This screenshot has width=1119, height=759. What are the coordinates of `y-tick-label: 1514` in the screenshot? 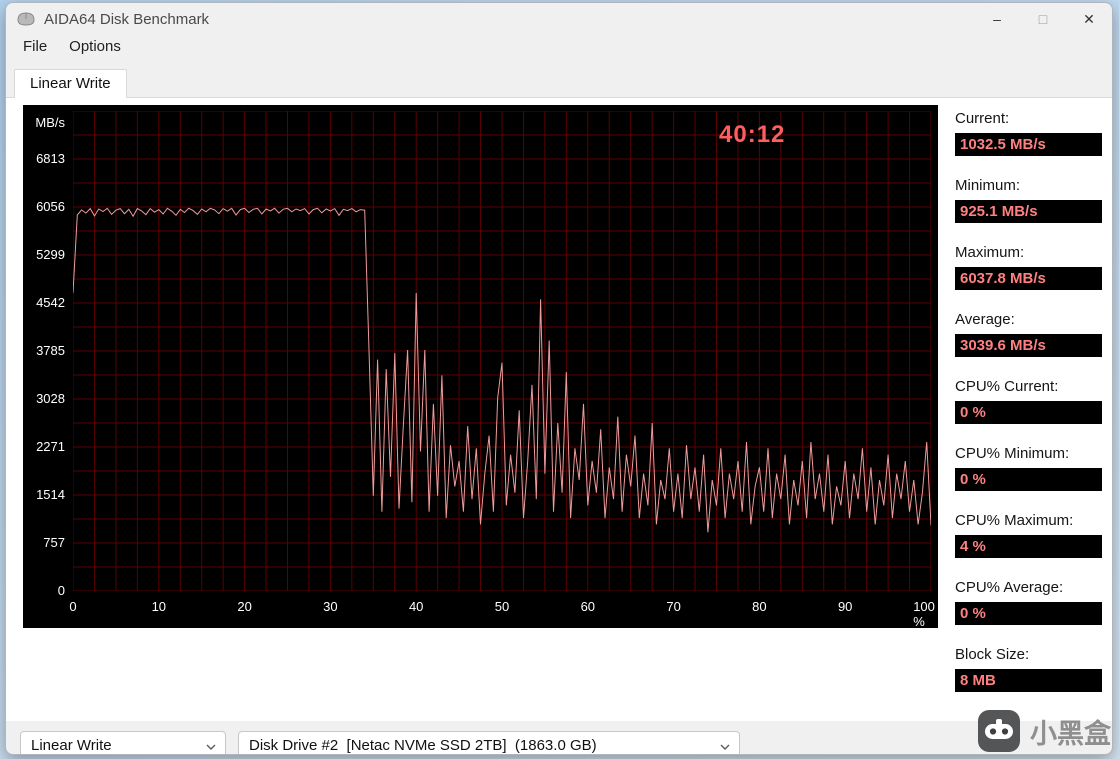 It's located at (50, 494).